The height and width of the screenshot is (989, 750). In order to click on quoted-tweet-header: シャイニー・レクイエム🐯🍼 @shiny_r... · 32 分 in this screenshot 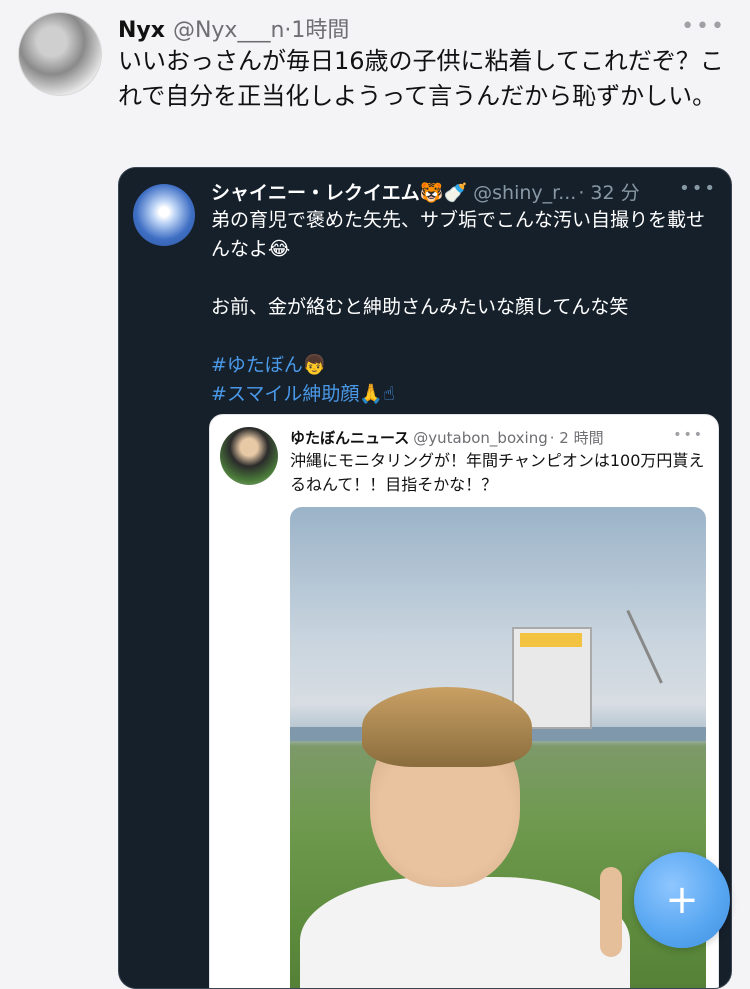, I will do `click(425, 191)`.